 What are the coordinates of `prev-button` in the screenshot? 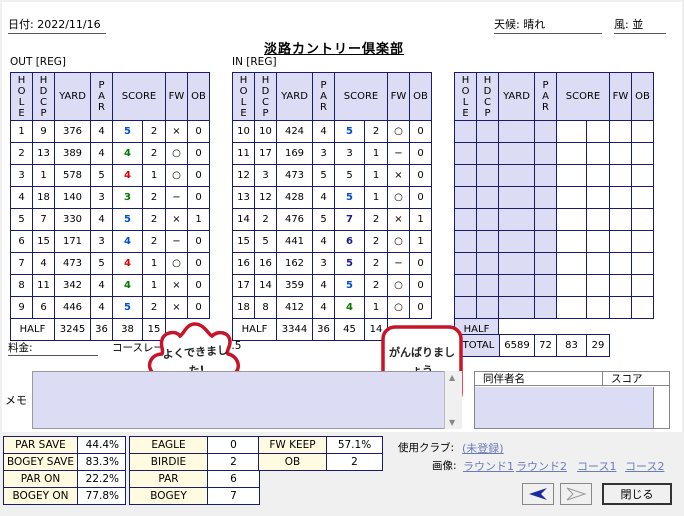 It's located at (538, 494).